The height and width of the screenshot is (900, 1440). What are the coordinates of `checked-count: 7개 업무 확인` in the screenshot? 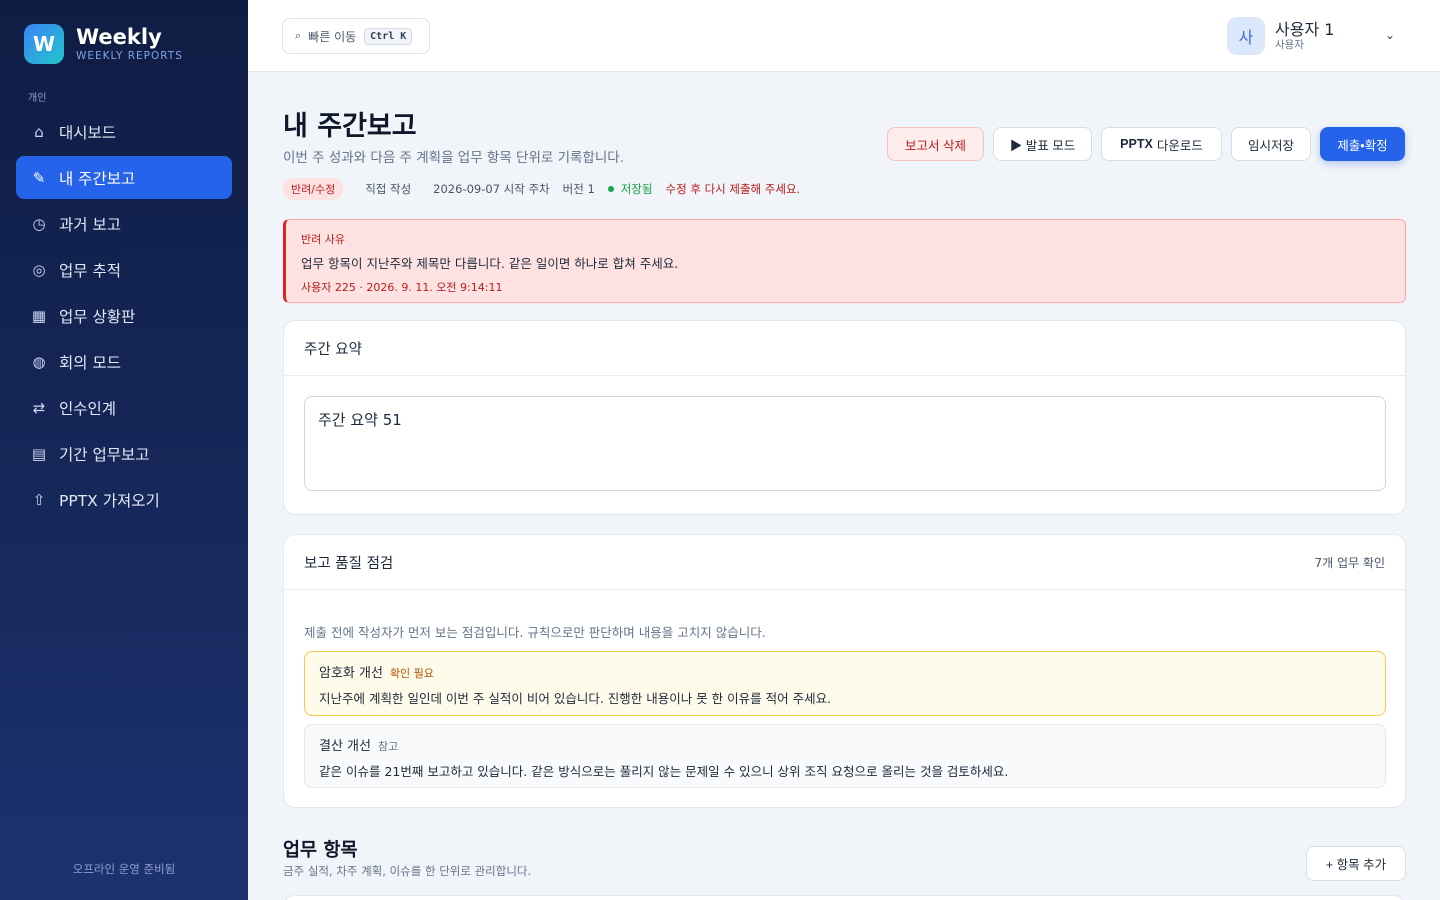 It's located at (1349, 562).